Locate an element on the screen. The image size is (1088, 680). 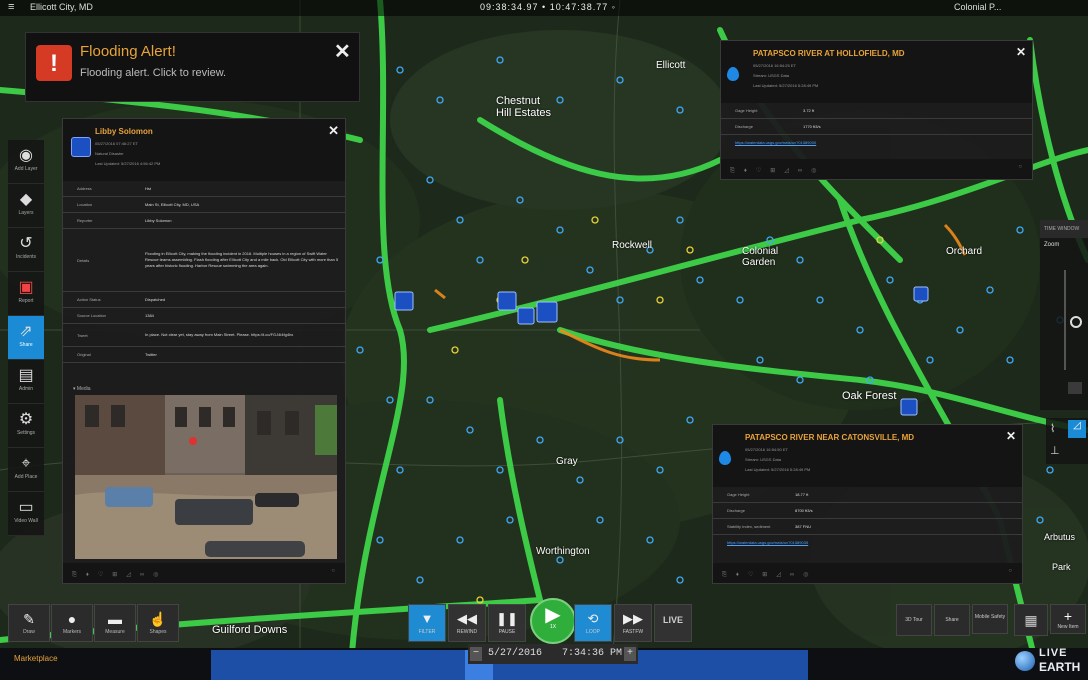
chart-icon: ⌇ is located at coordinates (1052, 428).